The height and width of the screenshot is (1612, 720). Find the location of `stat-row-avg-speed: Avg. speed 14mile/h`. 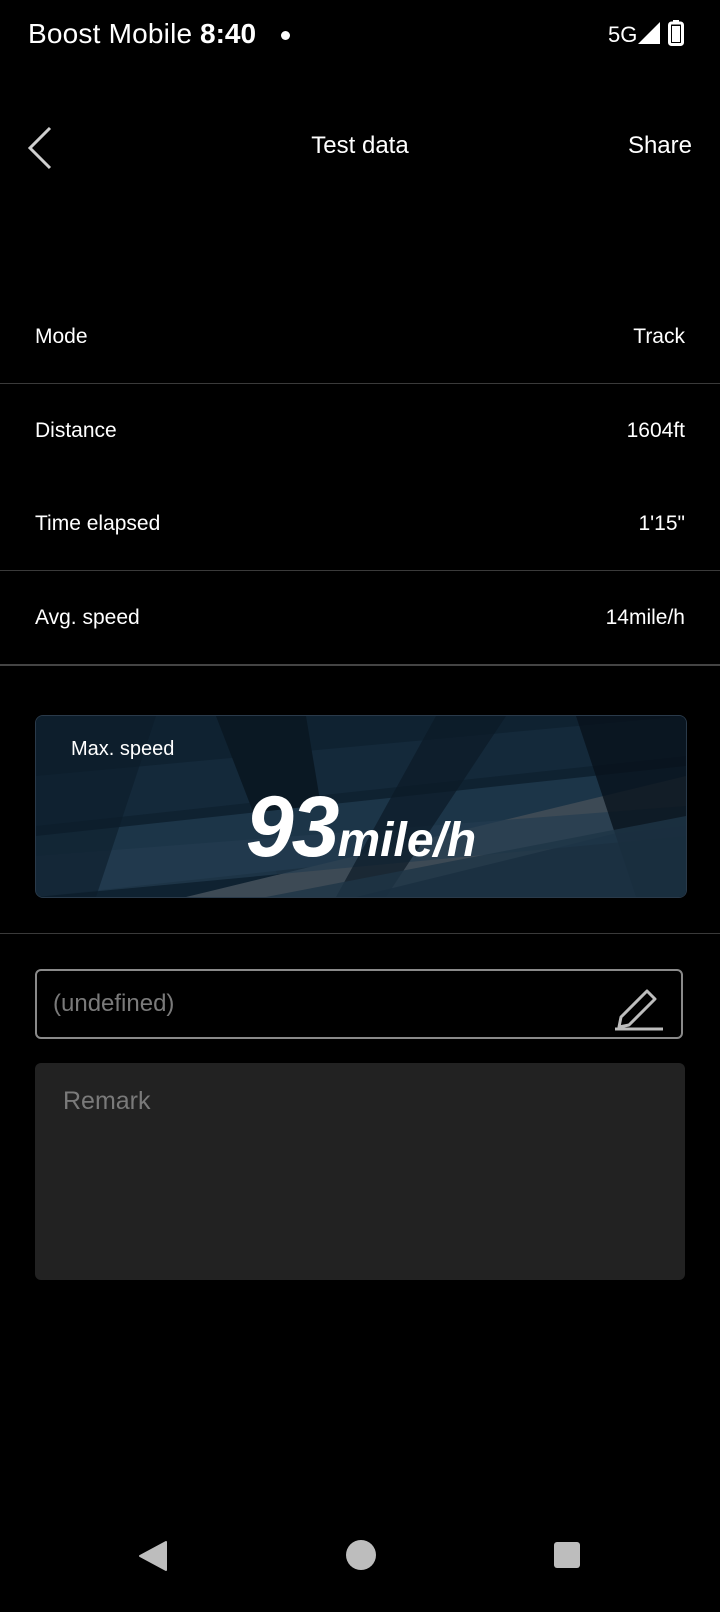

stat-row-avg-speed: Avg. speed 14mile/h is located at coordinates (360, 617).